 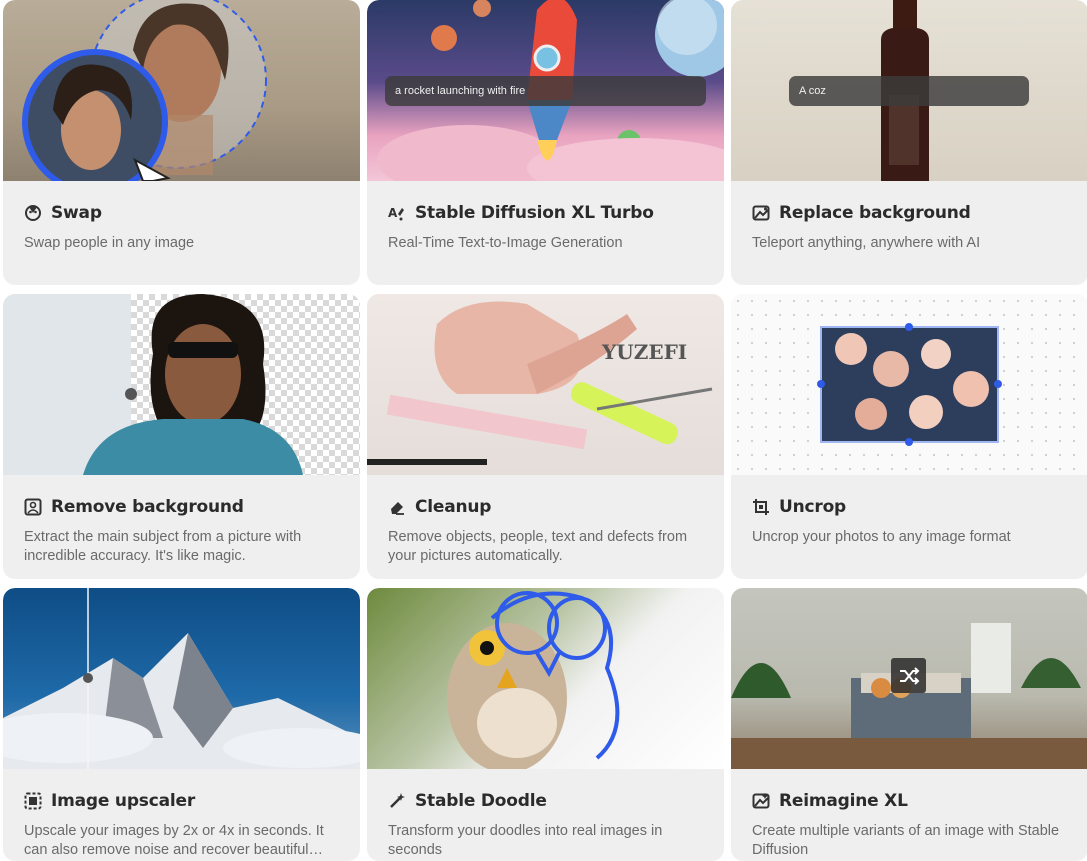 What do you see at coordinates (109, 243) in the screenshot?
I see `card-description: Swap people in any image` at bounding box center [109, 243].